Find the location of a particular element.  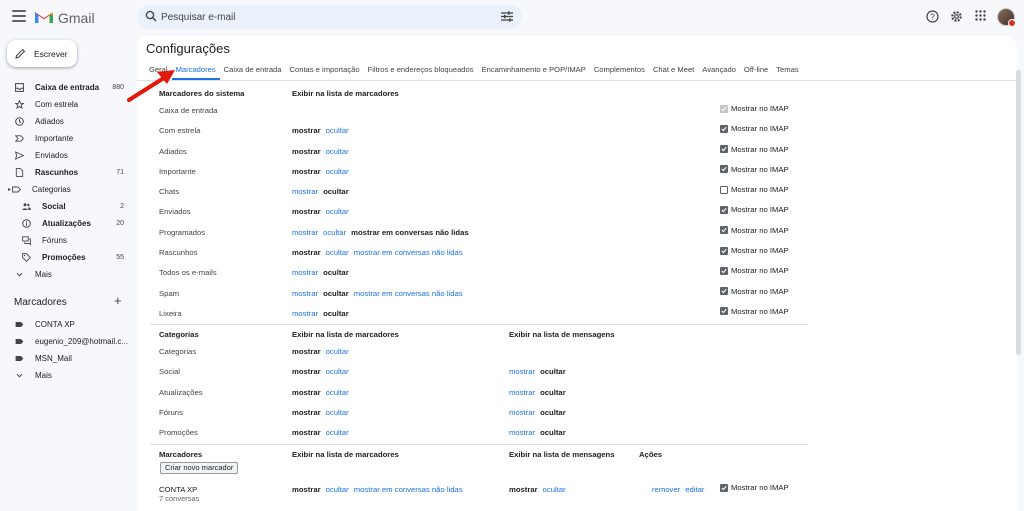

create-label-button: Criar novo marcador is located at coordinates (199, 468).